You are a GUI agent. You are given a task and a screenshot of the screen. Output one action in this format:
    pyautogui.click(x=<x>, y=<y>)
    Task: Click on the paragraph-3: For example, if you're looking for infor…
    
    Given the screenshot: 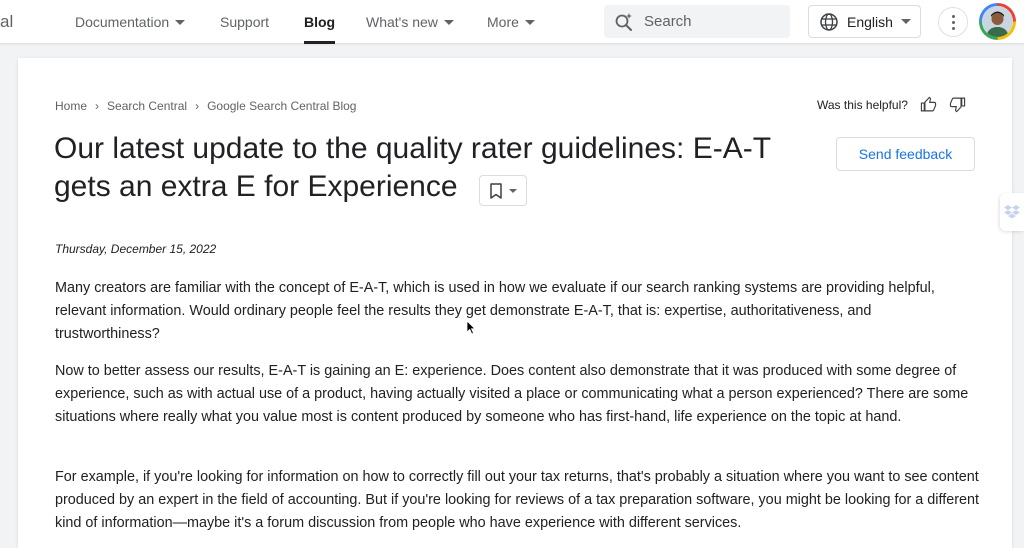 What is the action you would take?
    pyautogui.click(x=517, y=500)
    